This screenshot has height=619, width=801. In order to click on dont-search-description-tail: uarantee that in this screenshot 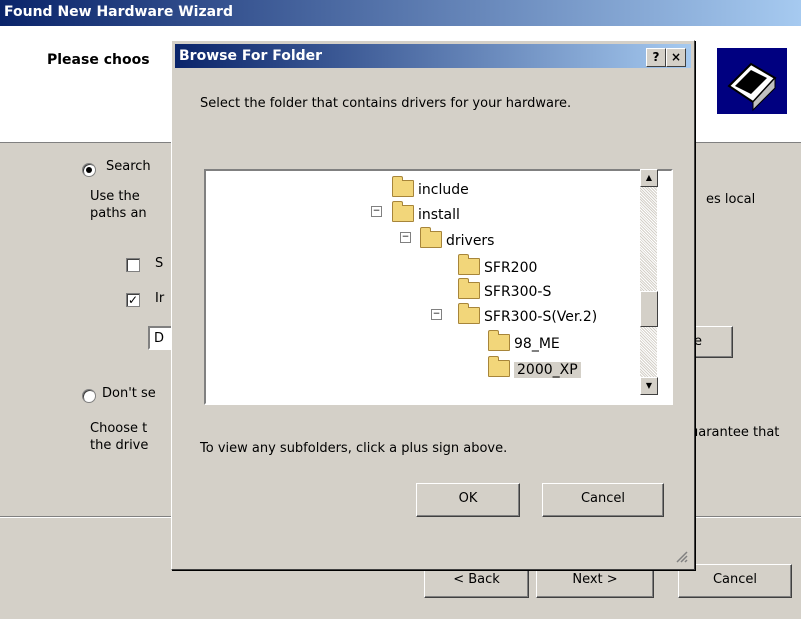, I will do `click(735, 432)`.